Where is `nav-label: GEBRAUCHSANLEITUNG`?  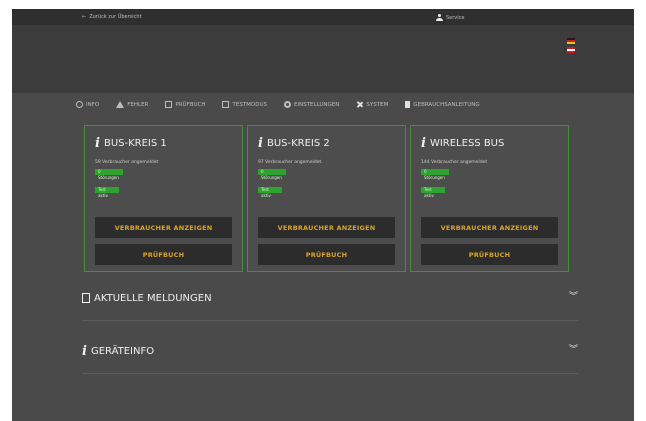 nav-label: GEBRAUCHSANLEITUNG is located at coordinates (446, 104).